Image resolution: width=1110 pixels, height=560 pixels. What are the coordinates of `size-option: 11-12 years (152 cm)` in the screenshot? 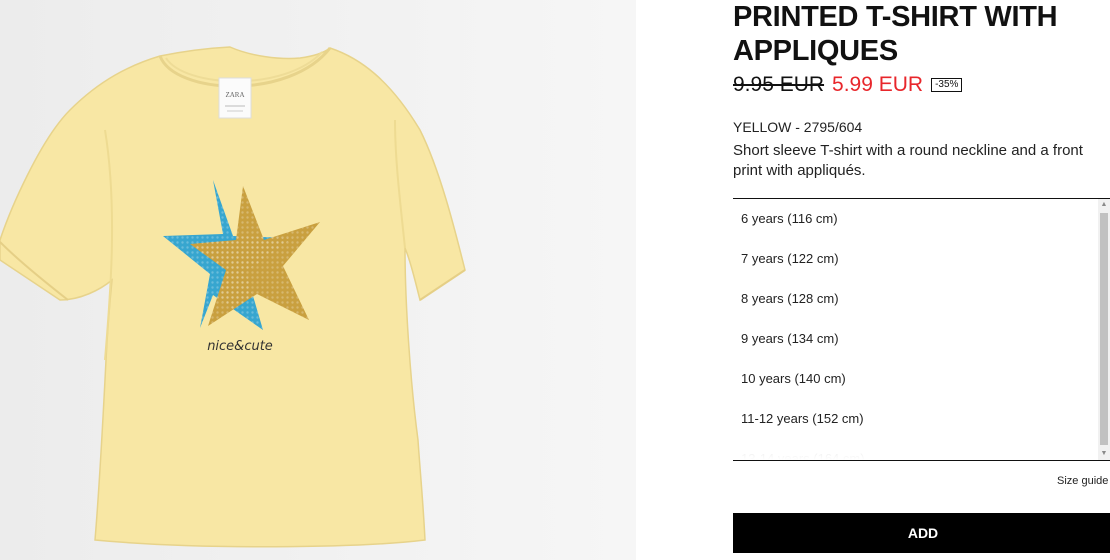 It's located at (916, 419).